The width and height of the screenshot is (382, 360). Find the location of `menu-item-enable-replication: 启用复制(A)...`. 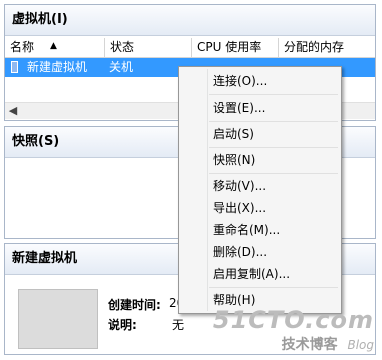

menu-item-enable-replication: 启用复制(A)... is located at coordinates (251, 274).